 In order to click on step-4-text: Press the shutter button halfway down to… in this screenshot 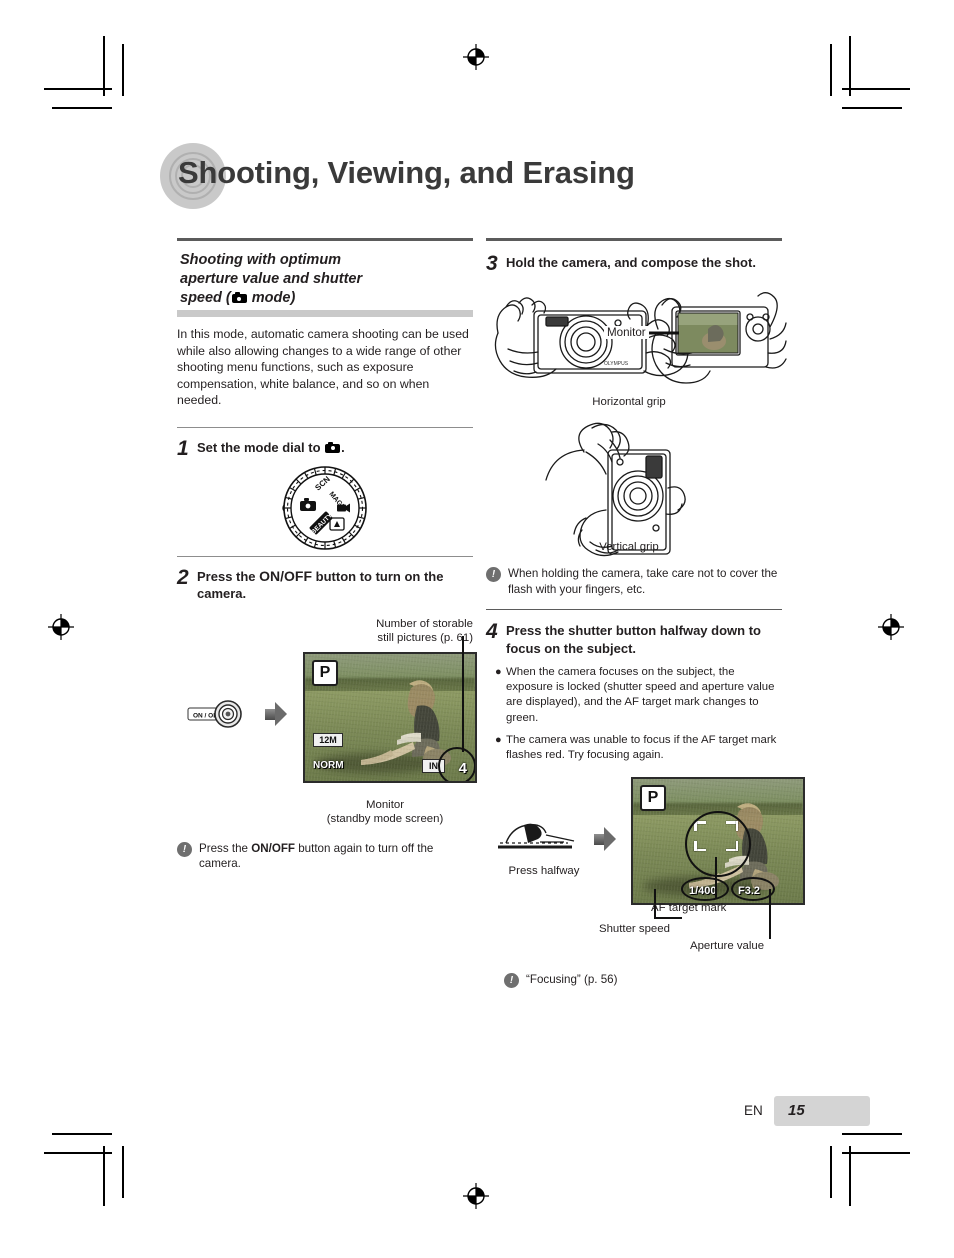, I will do `click(633, 639)`.